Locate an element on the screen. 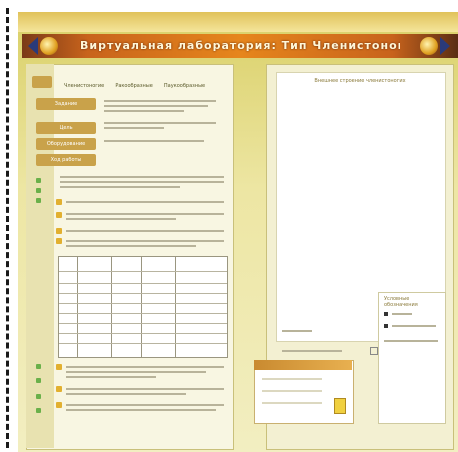 The width and height of the screenshot is (458, 452). right-orb-icon is located at coordinates (429, 46).